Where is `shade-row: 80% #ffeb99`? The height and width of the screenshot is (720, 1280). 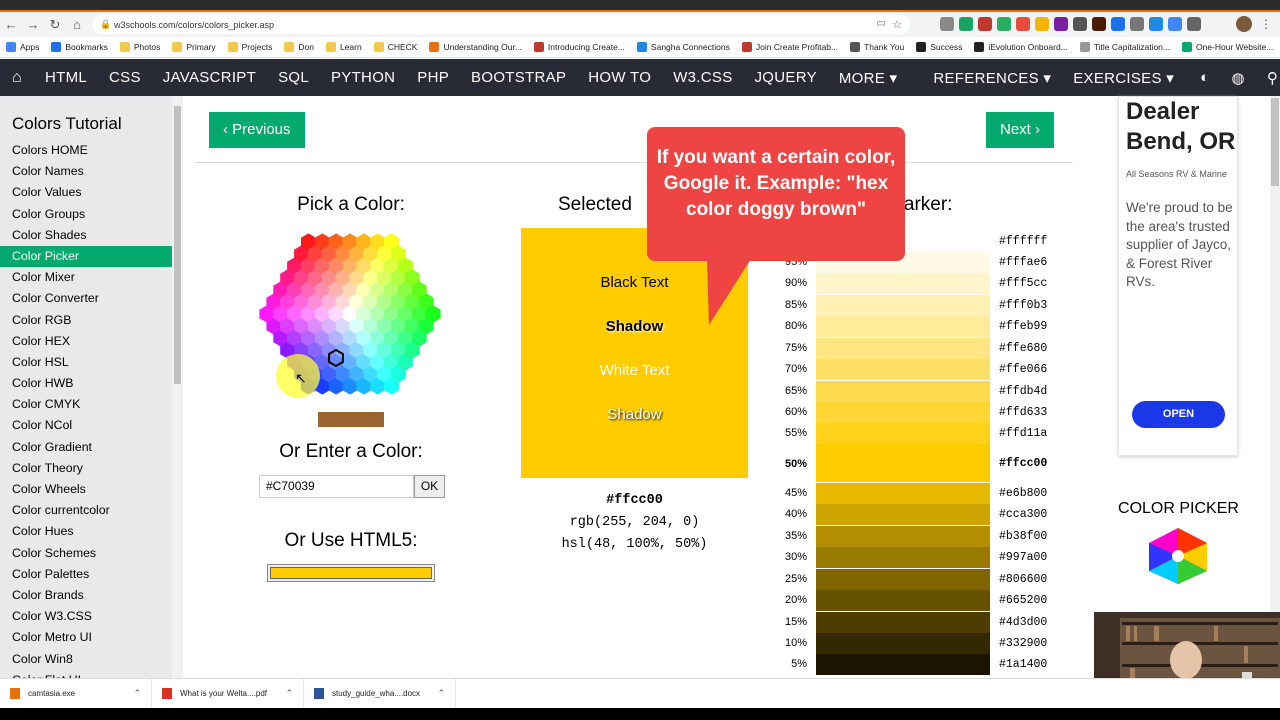 shade-row: 80% #ffeb99 is located at coordinates (931, 326).